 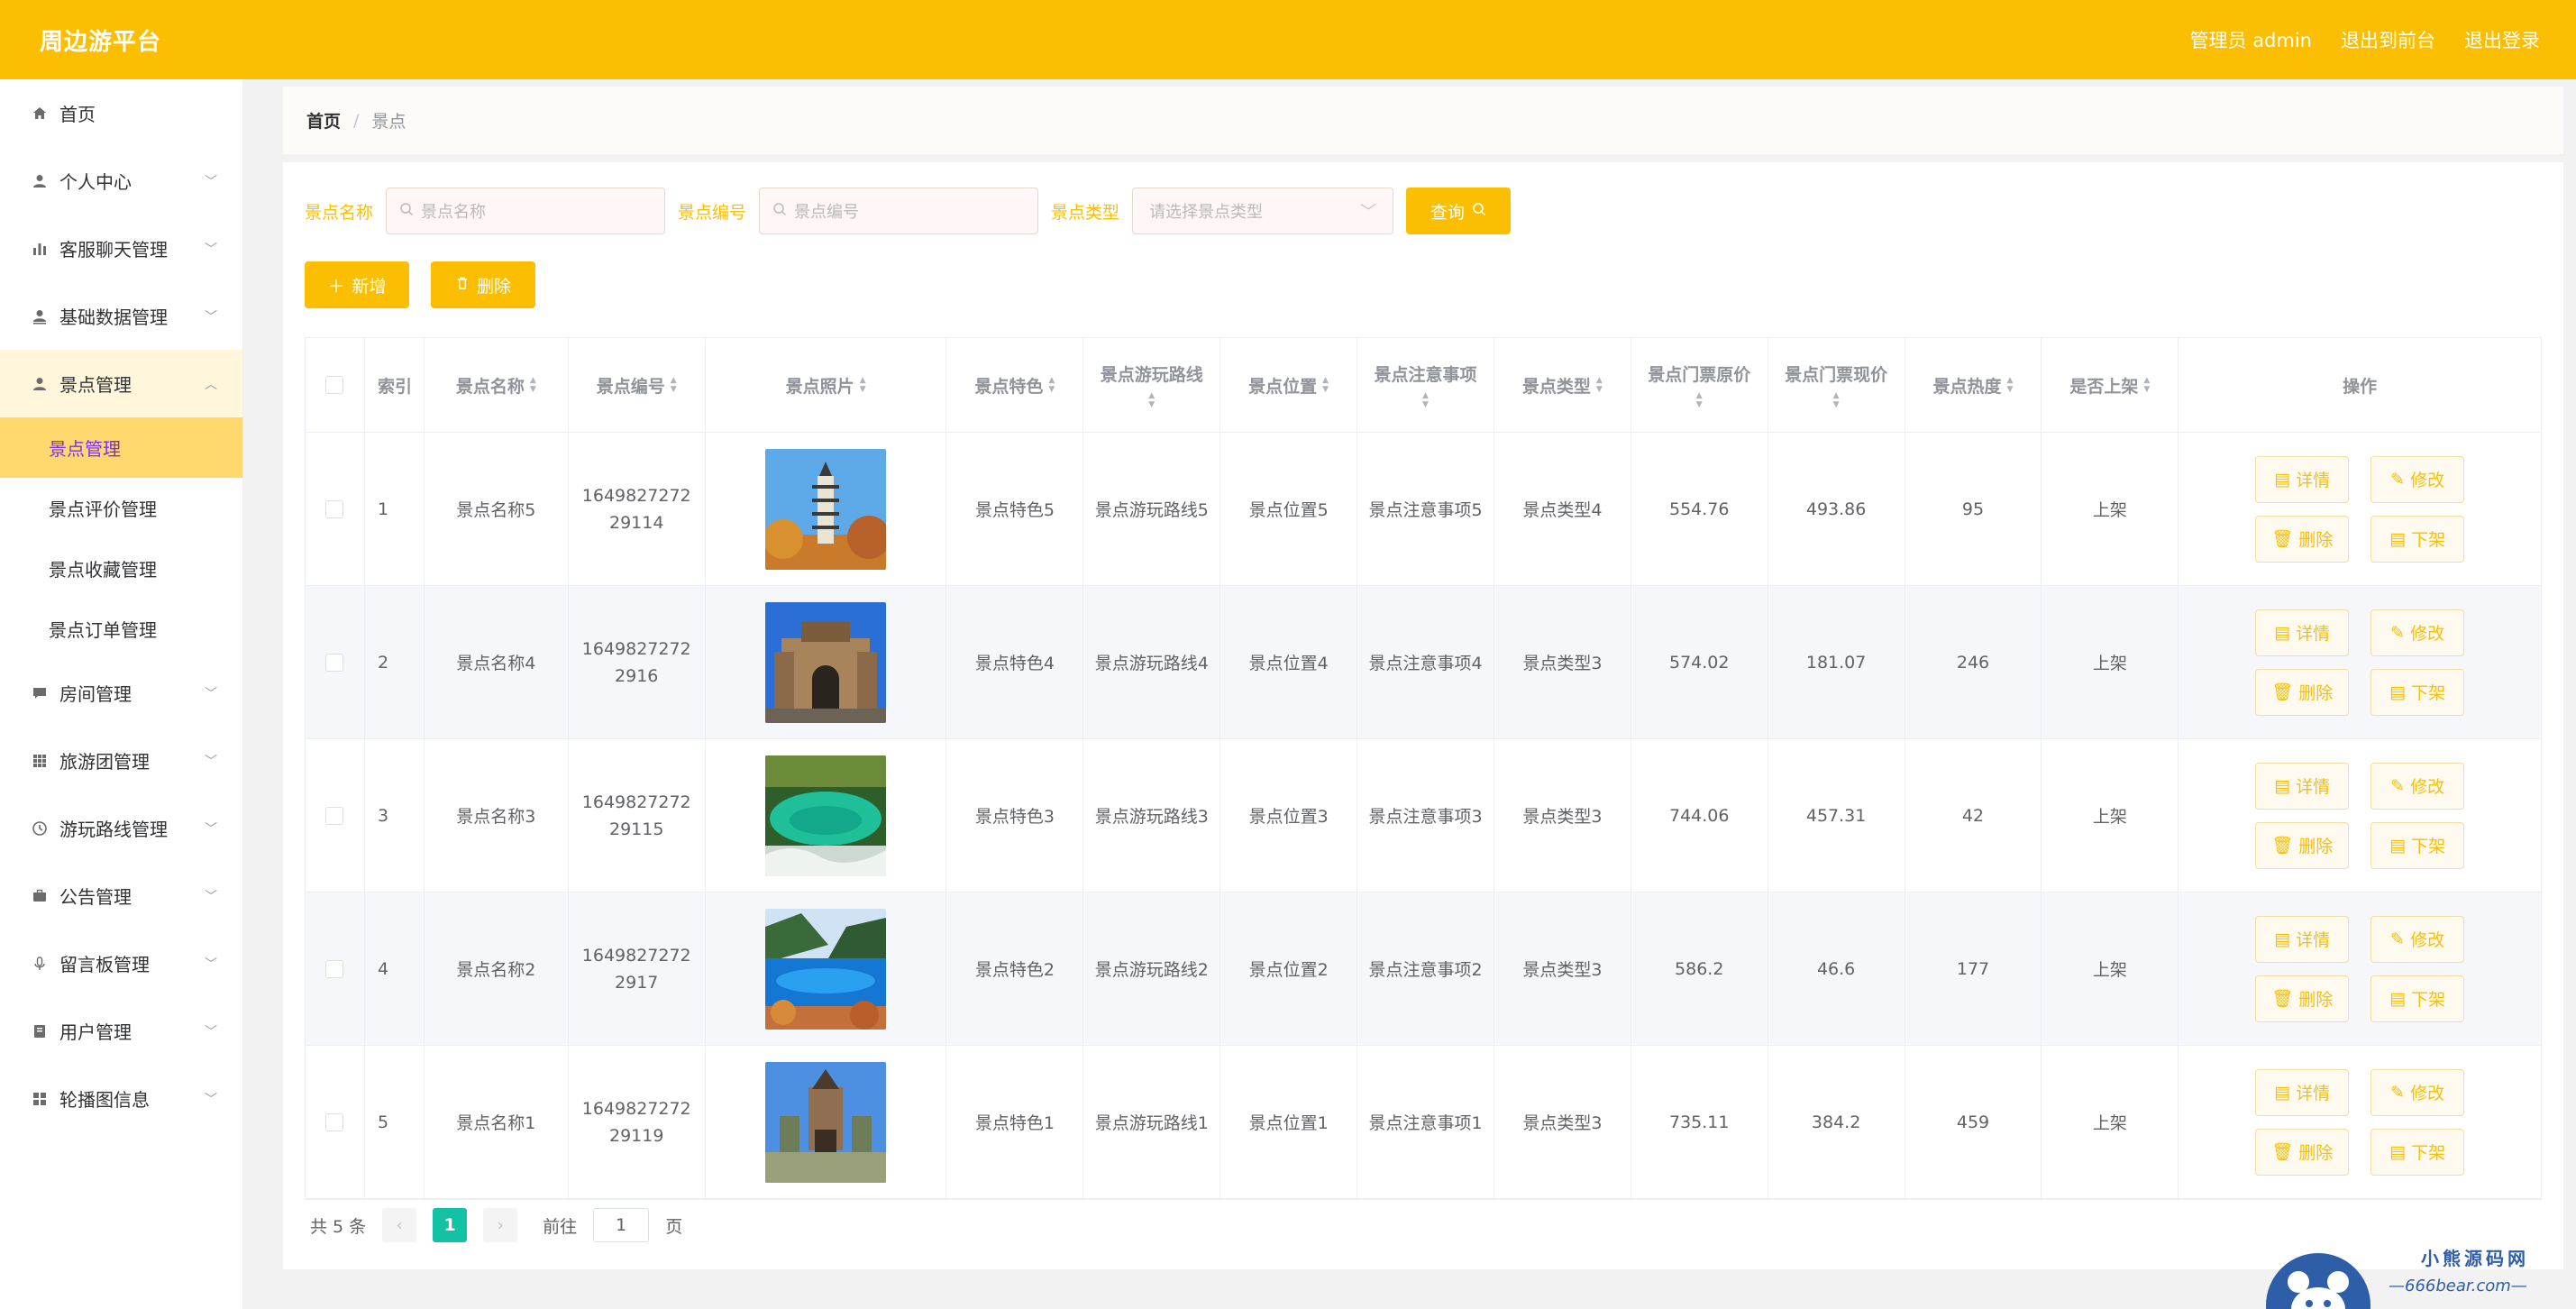 What do you see at coordinates (399, 1225) in the screenshot?
I see `prev-page-button: ‹` at bounding box center [399, 1225].